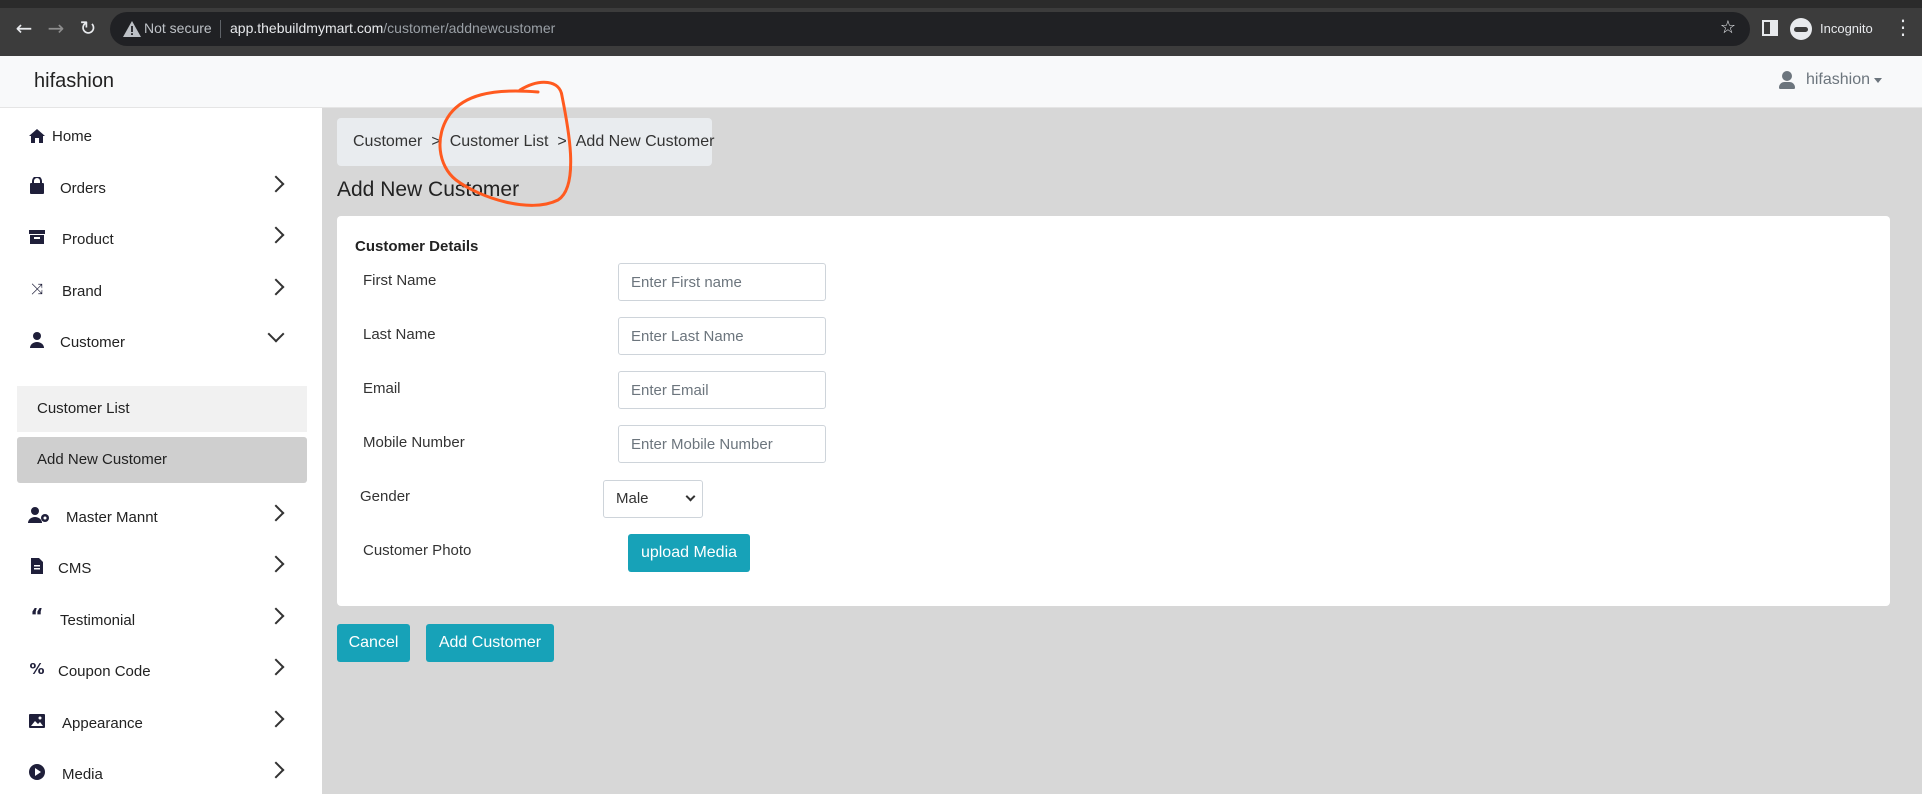 The width and height of the screenshot is (1922, 794). What do you see at coordinates (722, 390) in the screenshot?
I see `email-input` at bounding box center [722, 390].